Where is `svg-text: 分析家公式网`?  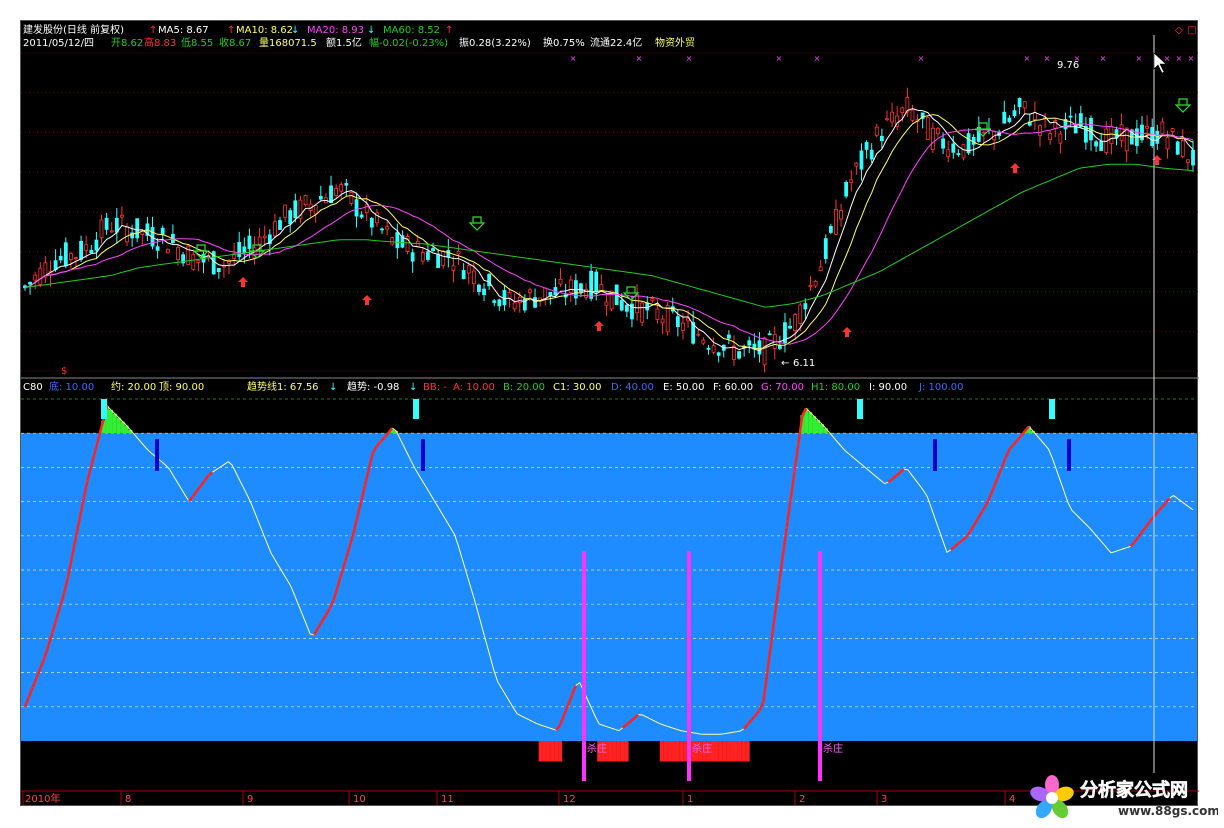
svg-text: 分析家公式网 is located at coordinates (1134, 790).